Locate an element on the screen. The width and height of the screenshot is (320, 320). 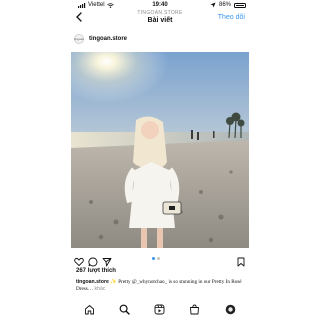
battery-icon is located at coordinates (240, 5).